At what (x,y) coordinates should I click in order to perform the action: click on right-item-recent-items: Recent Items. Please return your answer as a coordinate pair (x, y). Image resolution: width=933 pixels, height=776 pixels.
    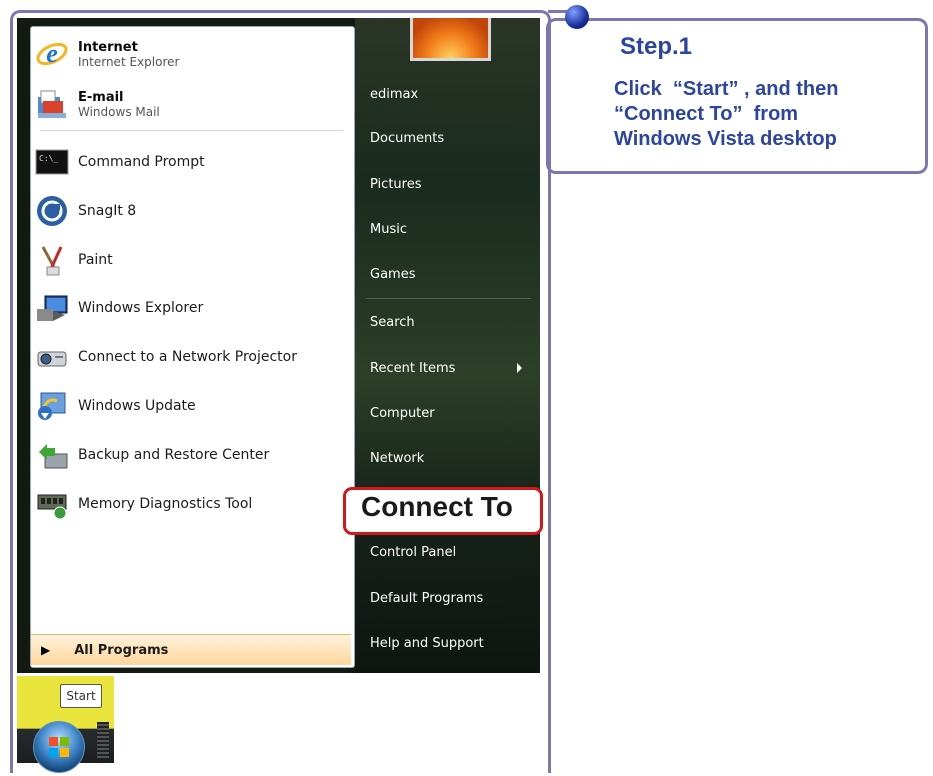
    Looking at the image, I should click on (412, 368).